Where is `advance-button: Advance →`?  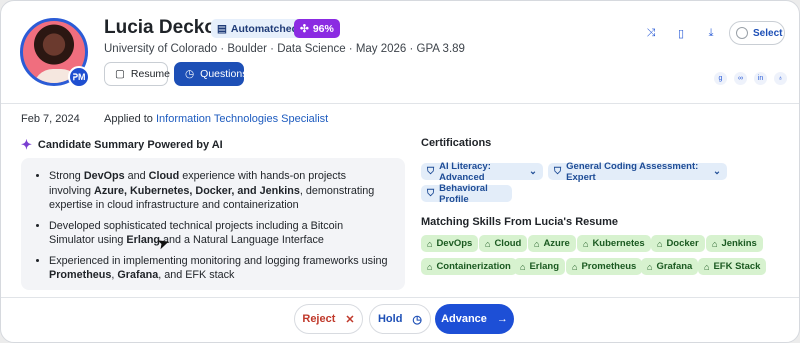 advance-button: Advance → is located at coordinates (474, 319).